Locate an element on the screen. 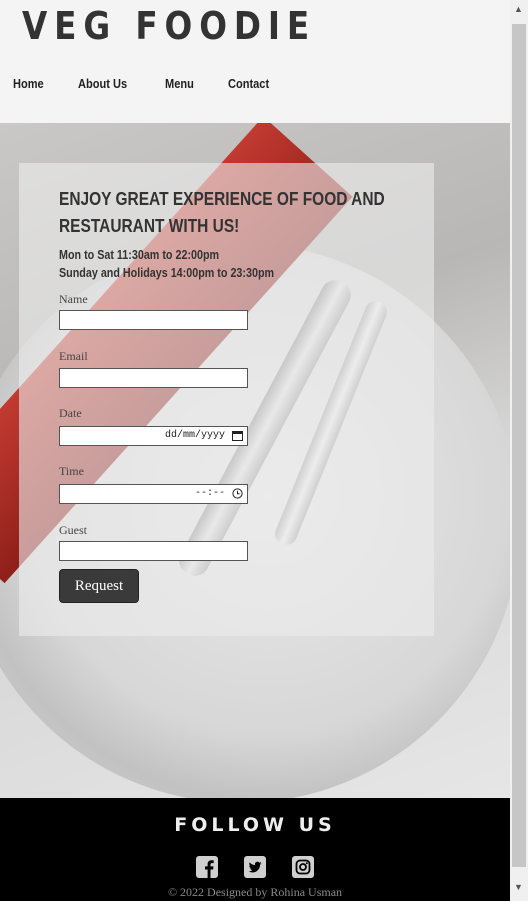  email-label: Email is located at coordinates (73, 356).